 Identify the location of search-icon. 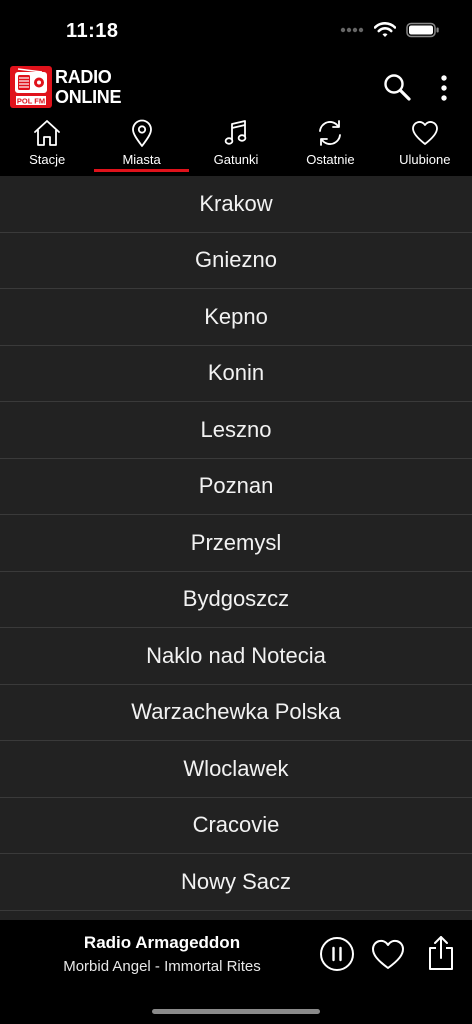
(397, 87).